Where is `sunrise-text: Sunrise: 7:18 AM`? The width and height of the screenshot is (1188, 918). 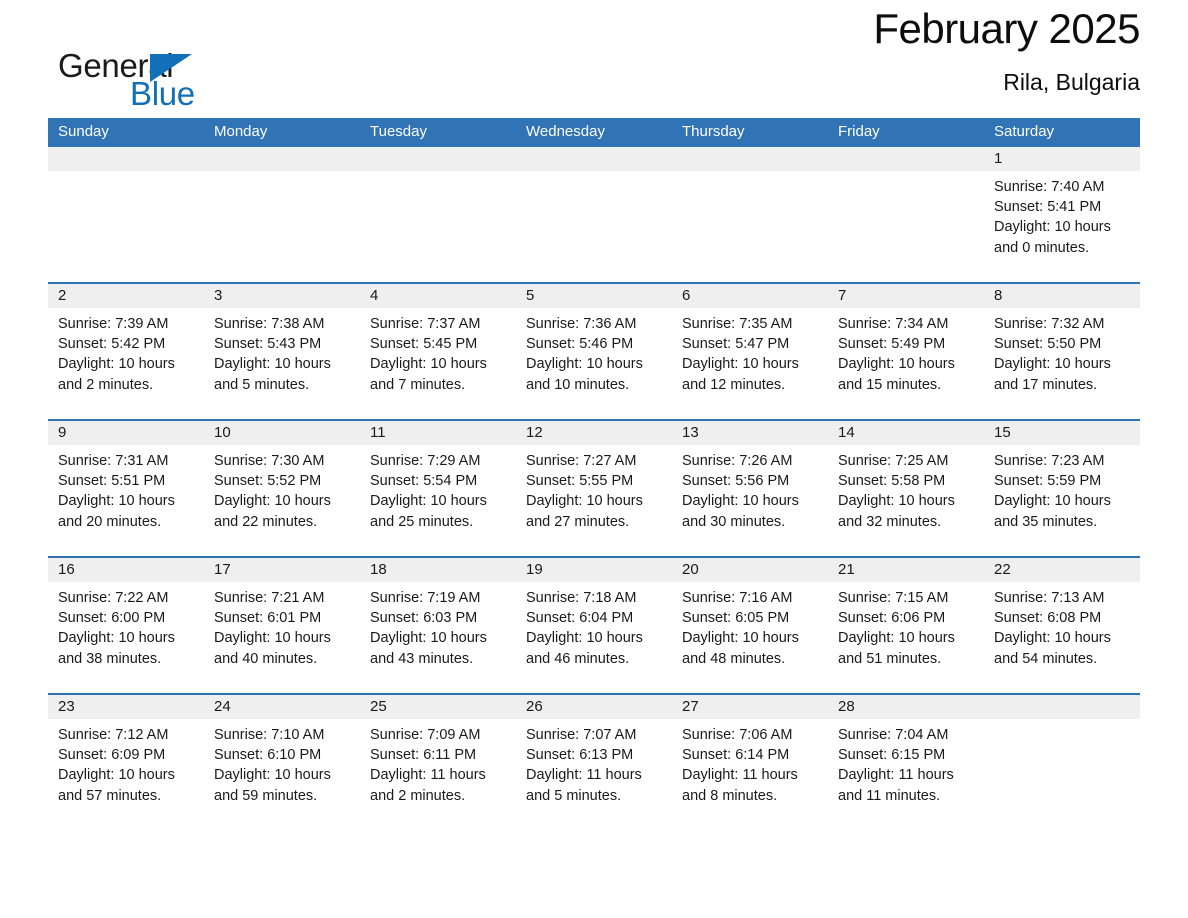
sunrise-text: Sunrise: 7:18 AM is located at coordinates (581, 598).